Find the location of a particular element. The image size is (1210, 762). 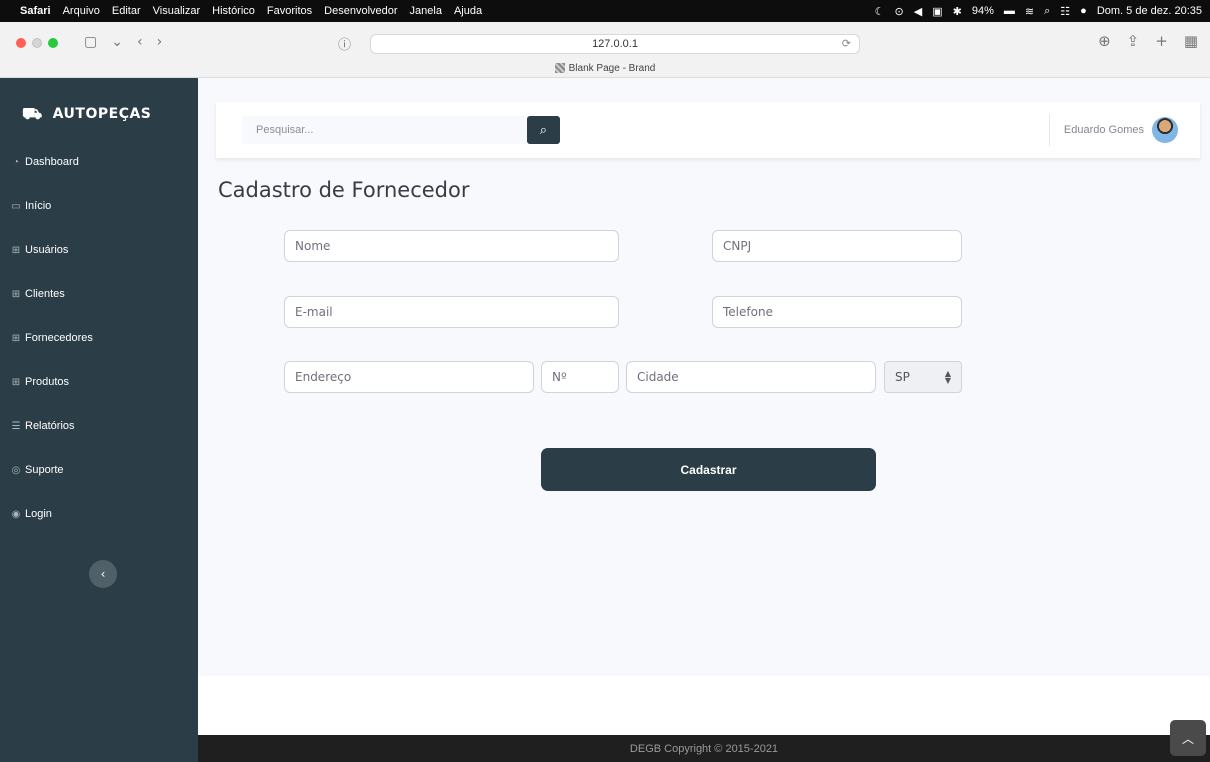

sidebar-item-label: Relatórios is located at coordinates (50, 426).